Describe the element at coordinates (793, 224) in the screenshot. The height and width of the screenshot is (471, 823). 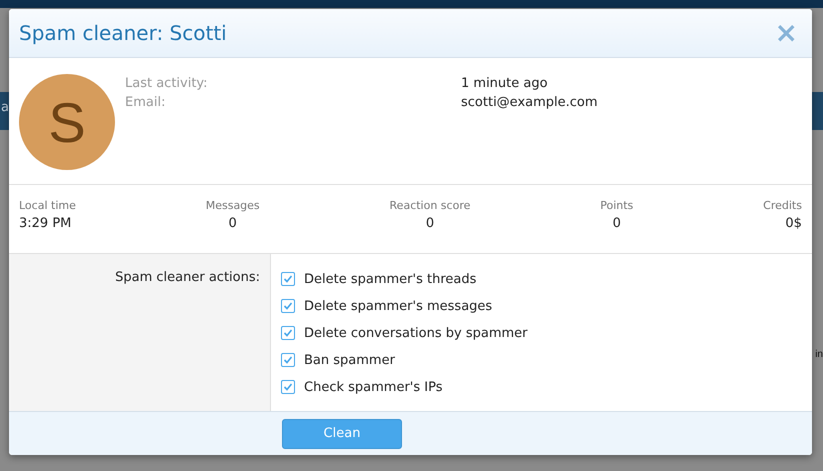
I see `stat-value: 0$` at that location.